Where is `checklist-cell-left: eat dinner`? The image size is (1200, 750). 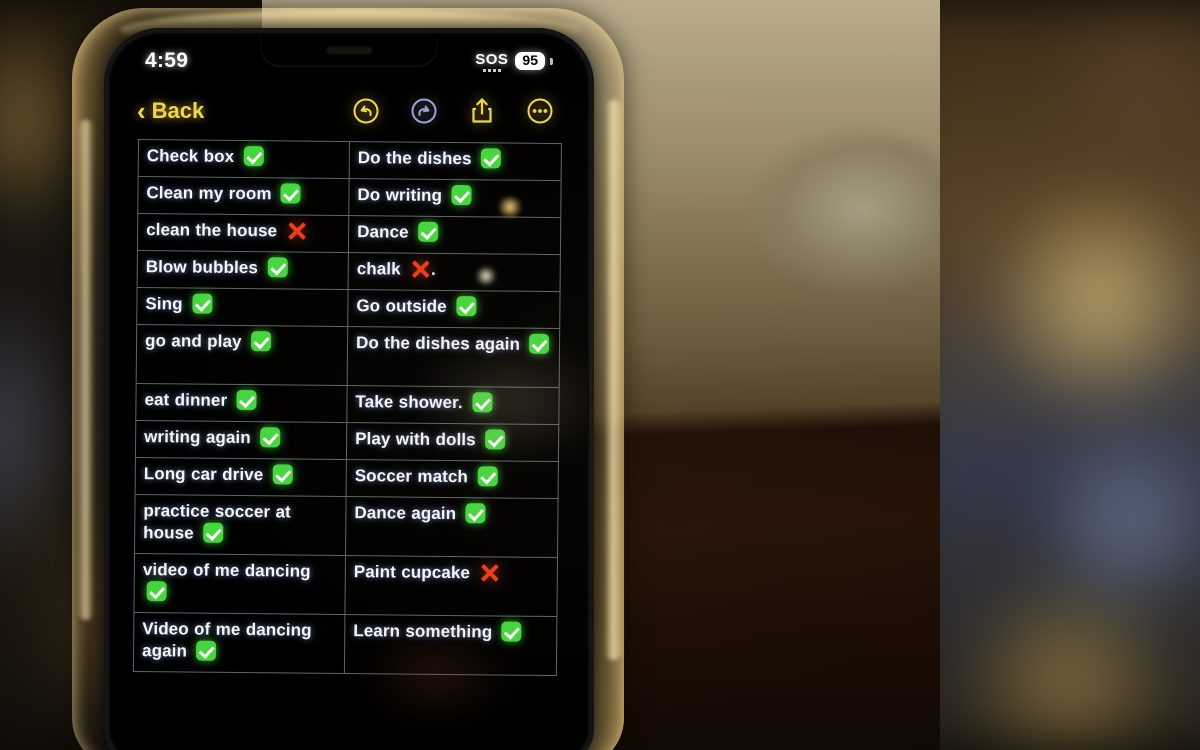
checklist-cell-left: eat dinner is located at coordinates (241, 403).